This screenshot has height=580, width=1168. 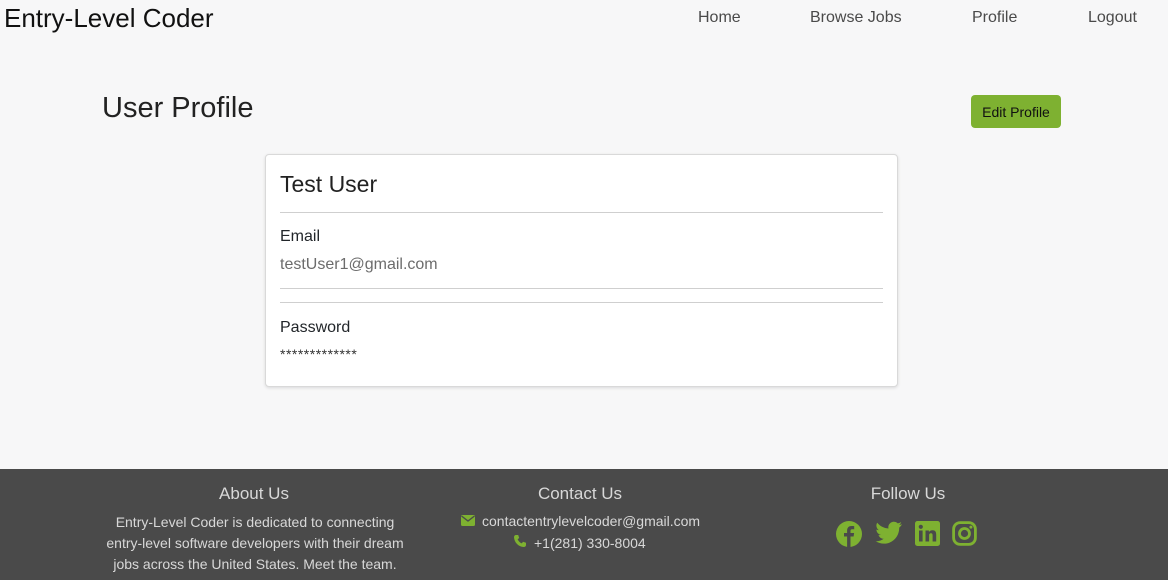 What do you see at coordinates (520, 542) in the screenshot?
I see `phone-icon` at bounding box center [520, 542].